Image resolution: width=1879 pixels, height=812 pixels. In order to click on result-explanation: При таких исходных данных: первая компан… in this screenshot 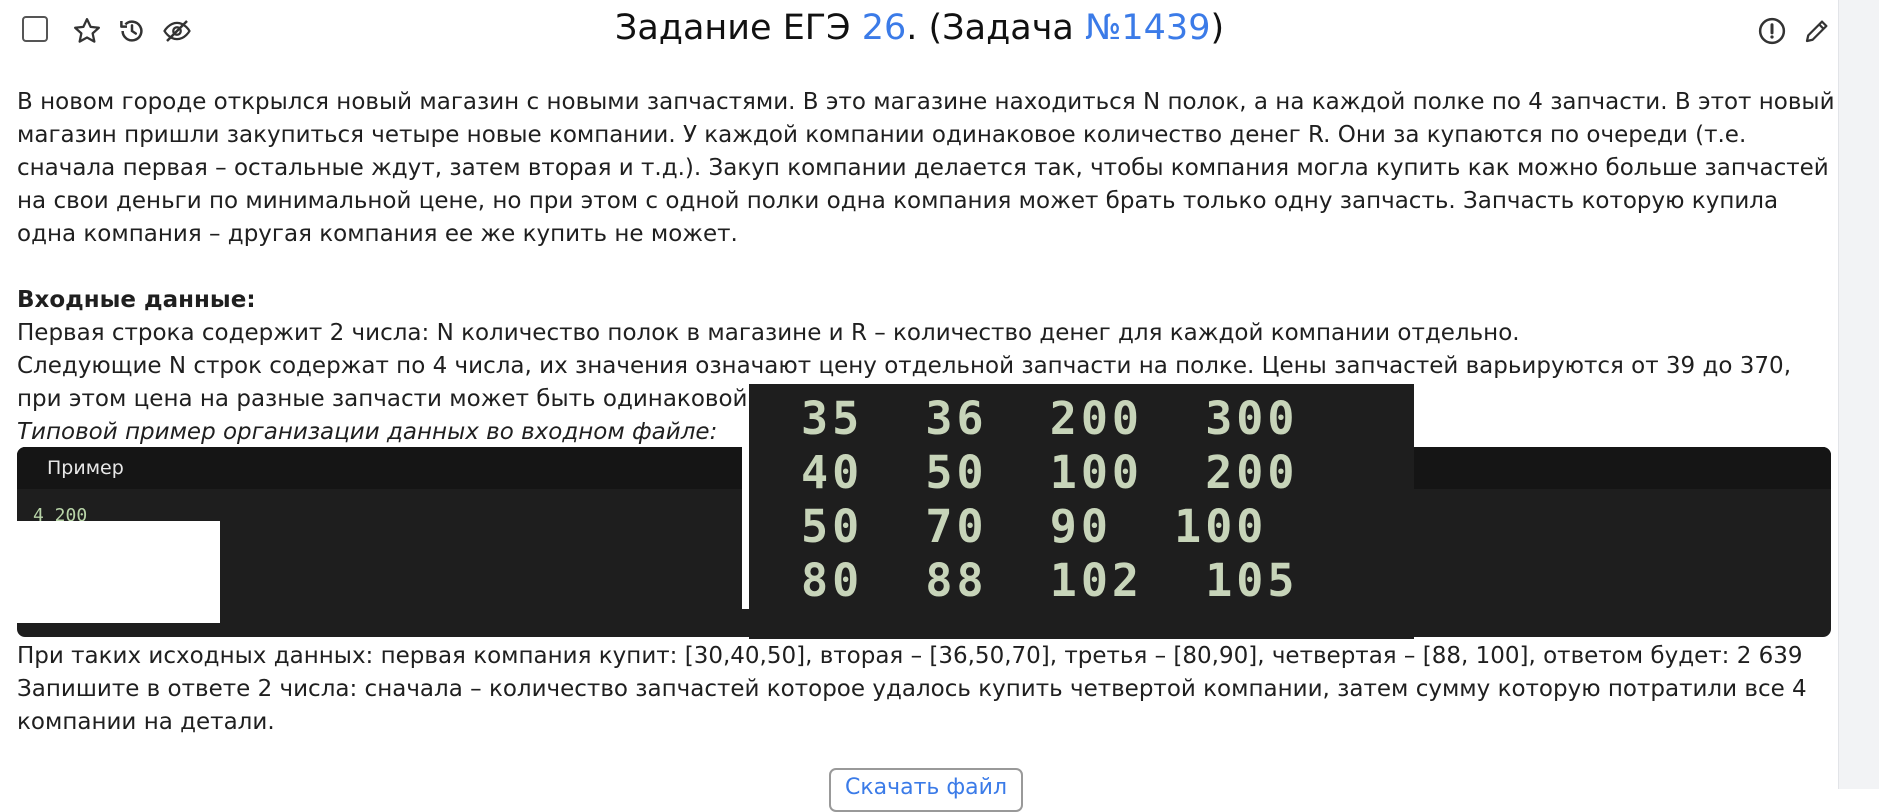, I will do `click(910, 656)`.